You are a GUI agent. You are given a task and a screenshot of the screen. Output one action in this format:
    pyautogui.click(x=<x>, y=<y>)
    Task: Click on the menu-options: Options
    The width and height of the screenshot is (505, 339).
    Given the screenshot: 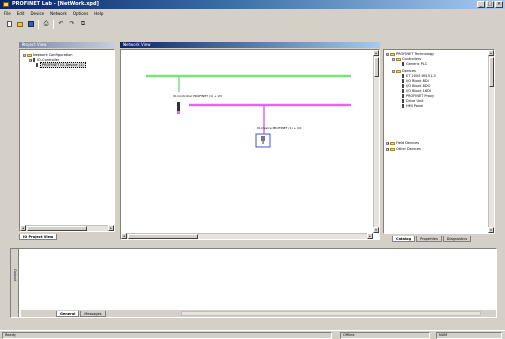 What is the action you would take?
    pyautogui.click(x=80, y=13)
    